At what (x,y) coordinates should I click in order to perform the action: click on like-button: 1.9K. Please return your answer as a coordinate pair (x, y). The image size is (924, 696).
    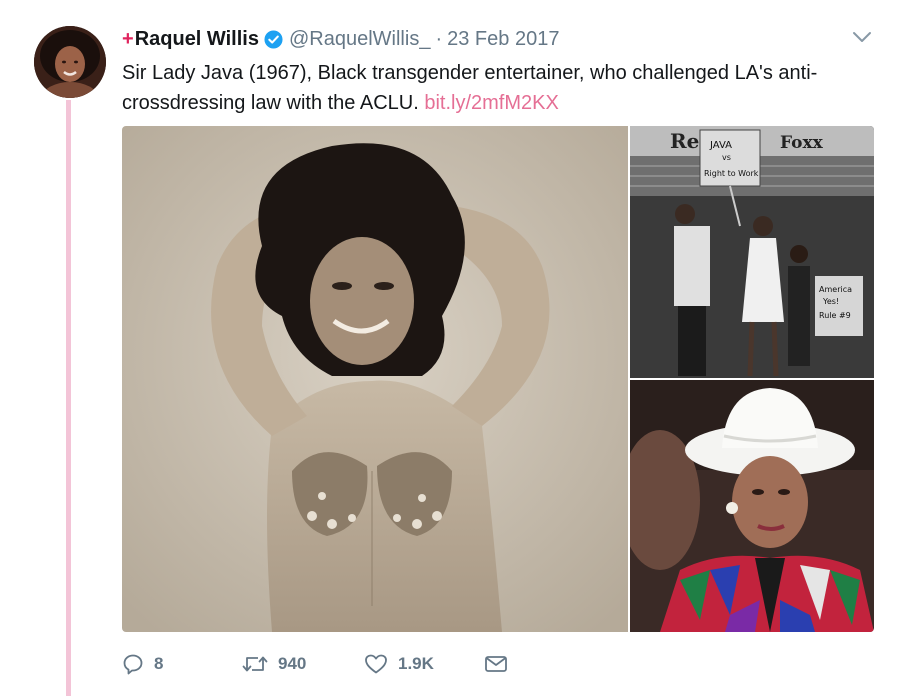
    Looking at the image, I should click on (424, 664).